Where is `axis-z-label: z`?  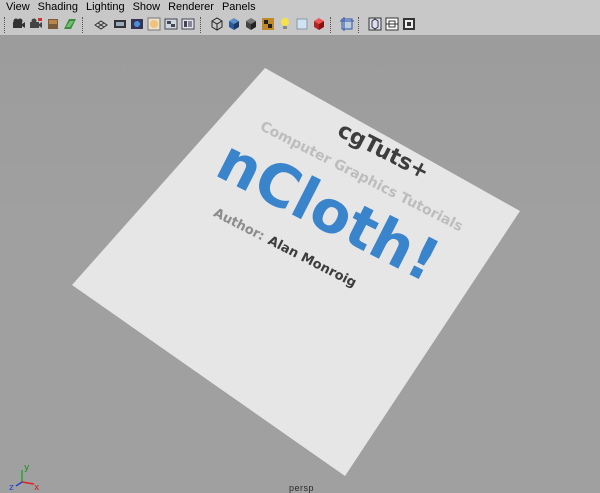
axis-z-label: z is located at coordinates (11, 487).